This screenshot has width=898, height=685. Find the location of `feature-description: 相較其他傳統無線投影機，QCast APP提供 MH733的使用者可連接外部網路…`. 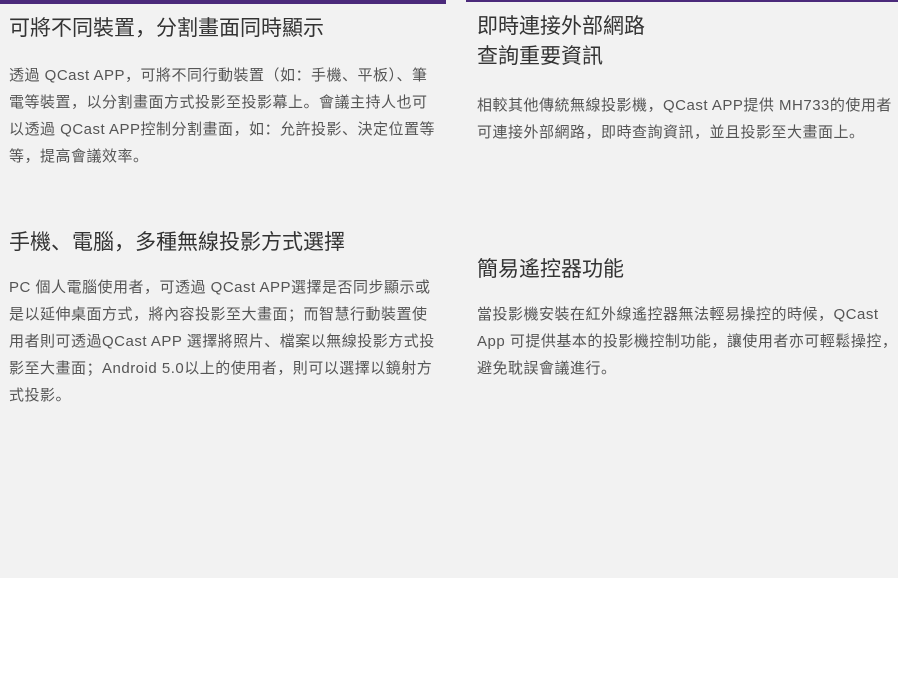

feature-description: 相較其他傳統無線投影機，QCast APP提供 MH733的使用者可連接外部網路… is located at coordinates (684, 119).